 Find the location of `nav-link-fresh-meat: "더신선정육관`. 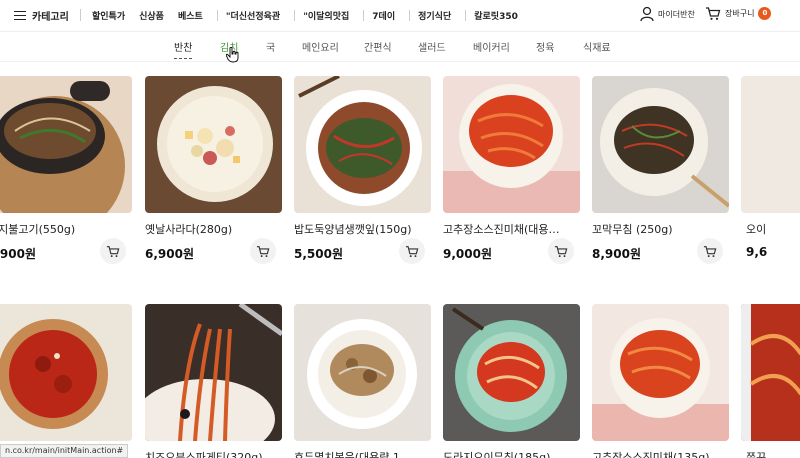

nav-link-fresh-meat: "더신선정육관 is located at coordinates (253, 15).